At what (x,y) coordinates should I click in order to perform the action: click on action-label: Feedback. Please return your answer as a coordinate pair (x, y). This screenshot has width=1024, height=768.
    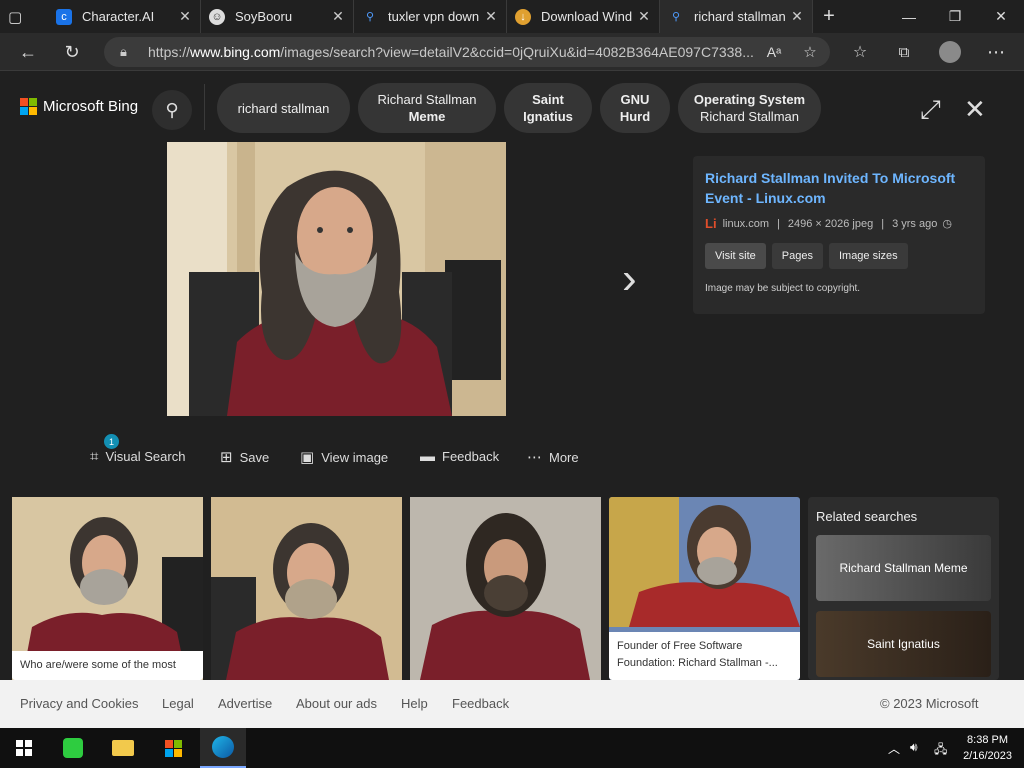
    Looking at the image, I should click on (471, 456).